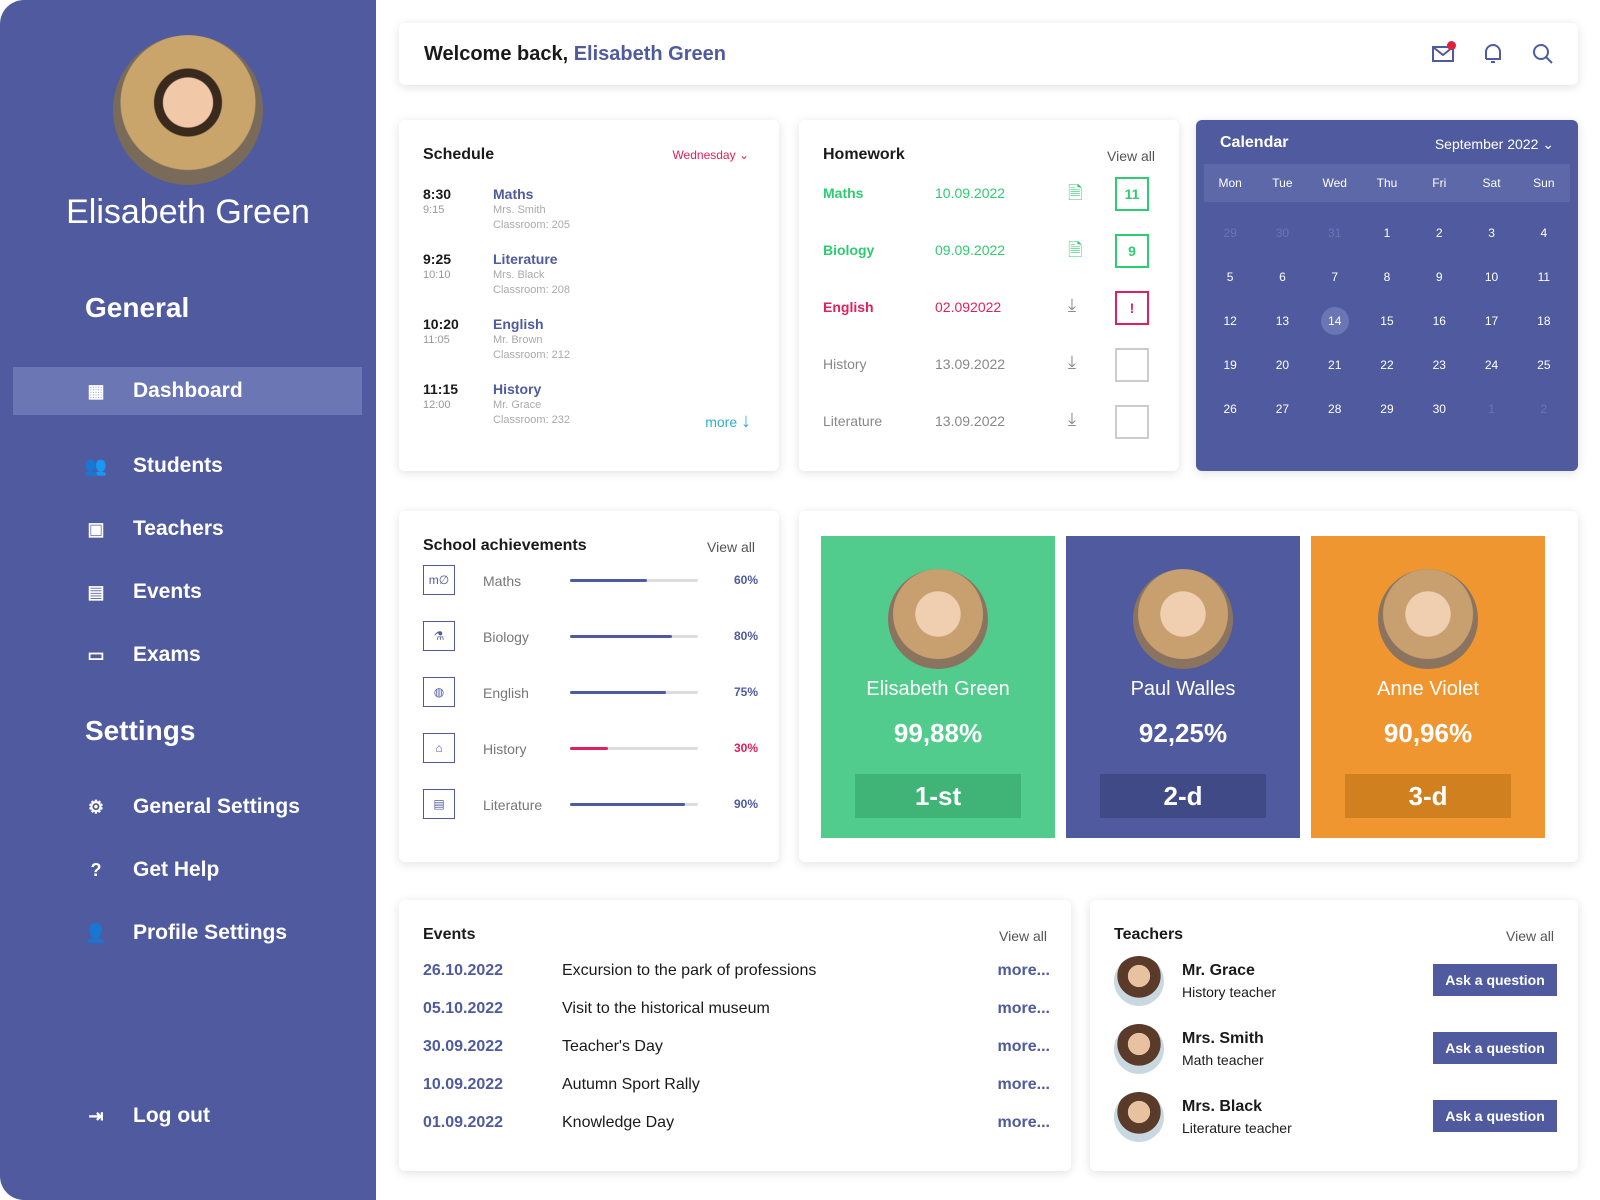 The image size is (1600, 1200). I want to click on sidebar-item-profile-settings: 👤 Profile Settings, so click(187, 933).